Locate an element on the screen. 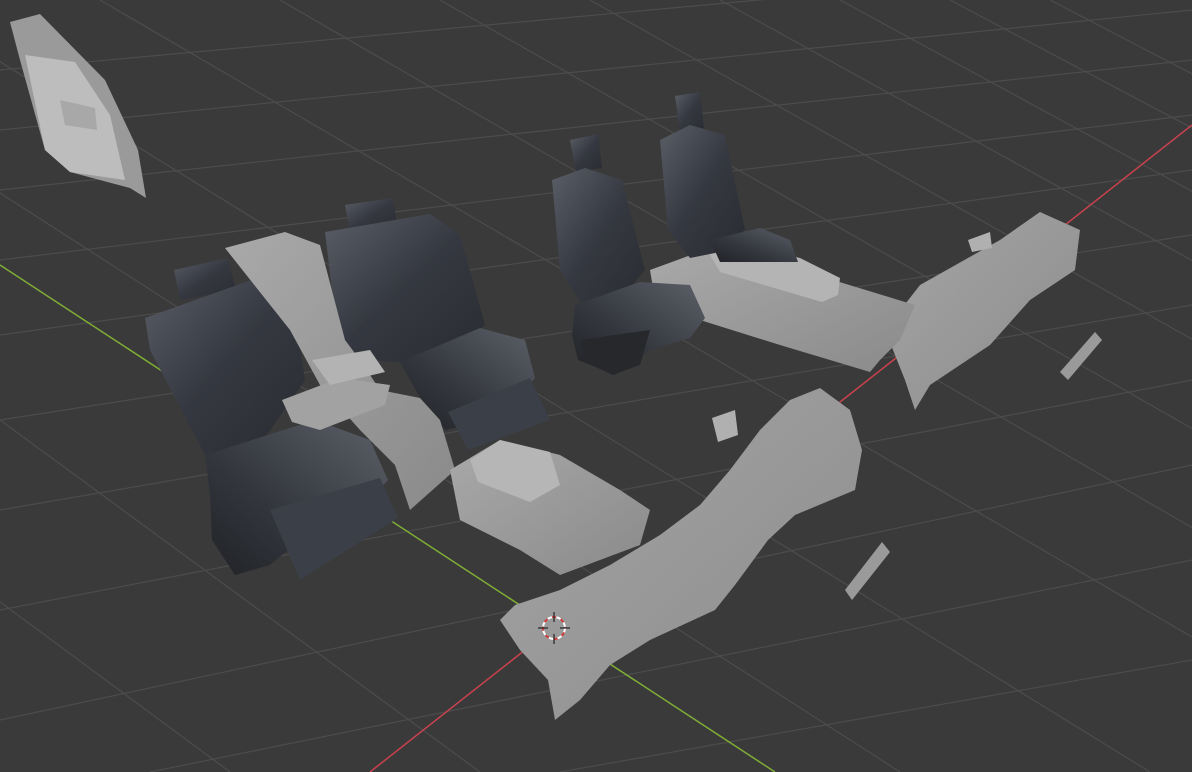 This screenshot has height=772, width=1192. front-console-lower is located at coordinates (550, 507).